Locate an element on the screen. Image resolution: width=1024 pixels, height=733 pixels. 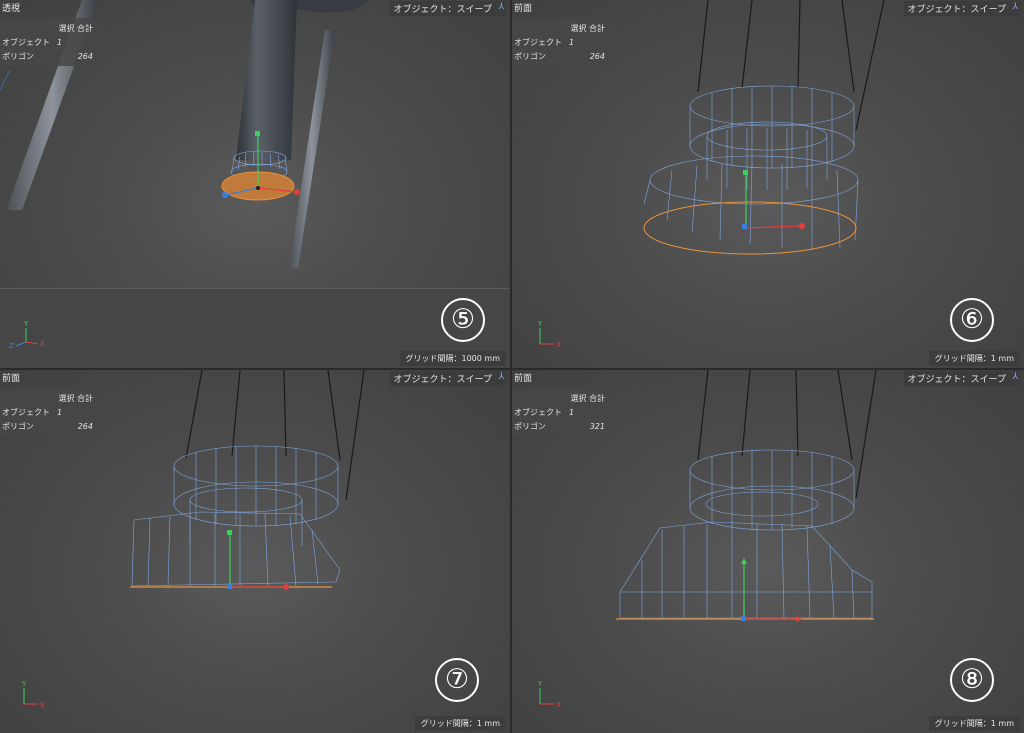
step-number-badge: ⑧ is located at coordinates (972, 680).